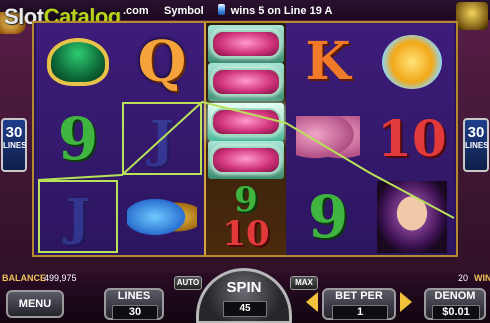 Image resolution: width=490 pixels, height=323 pixels. What do you see at coordinates (184, 11) in the screenshot?
I see `win-message-prefix: Symbol` at bounding box center [184, 11].